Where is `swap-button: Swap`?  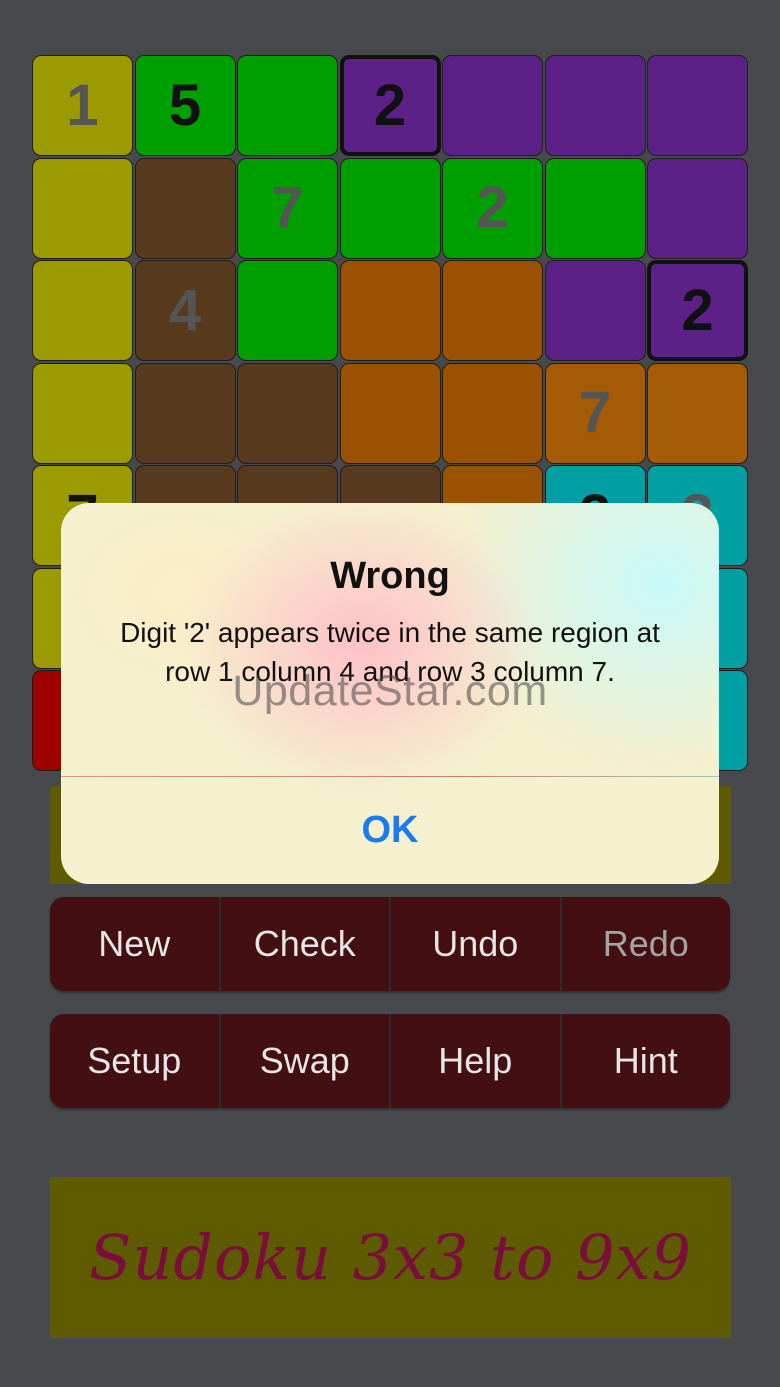
swap-button: Swap is located at coordinates (305, 1061).